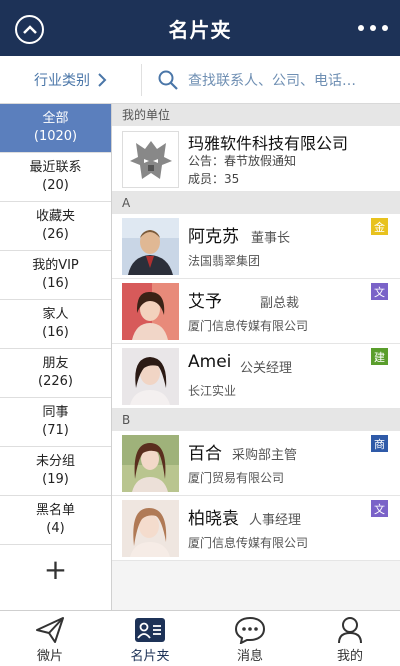  Describe the element at coordinates (350, 630) in the screenshot. I see `user-icon` at that location.